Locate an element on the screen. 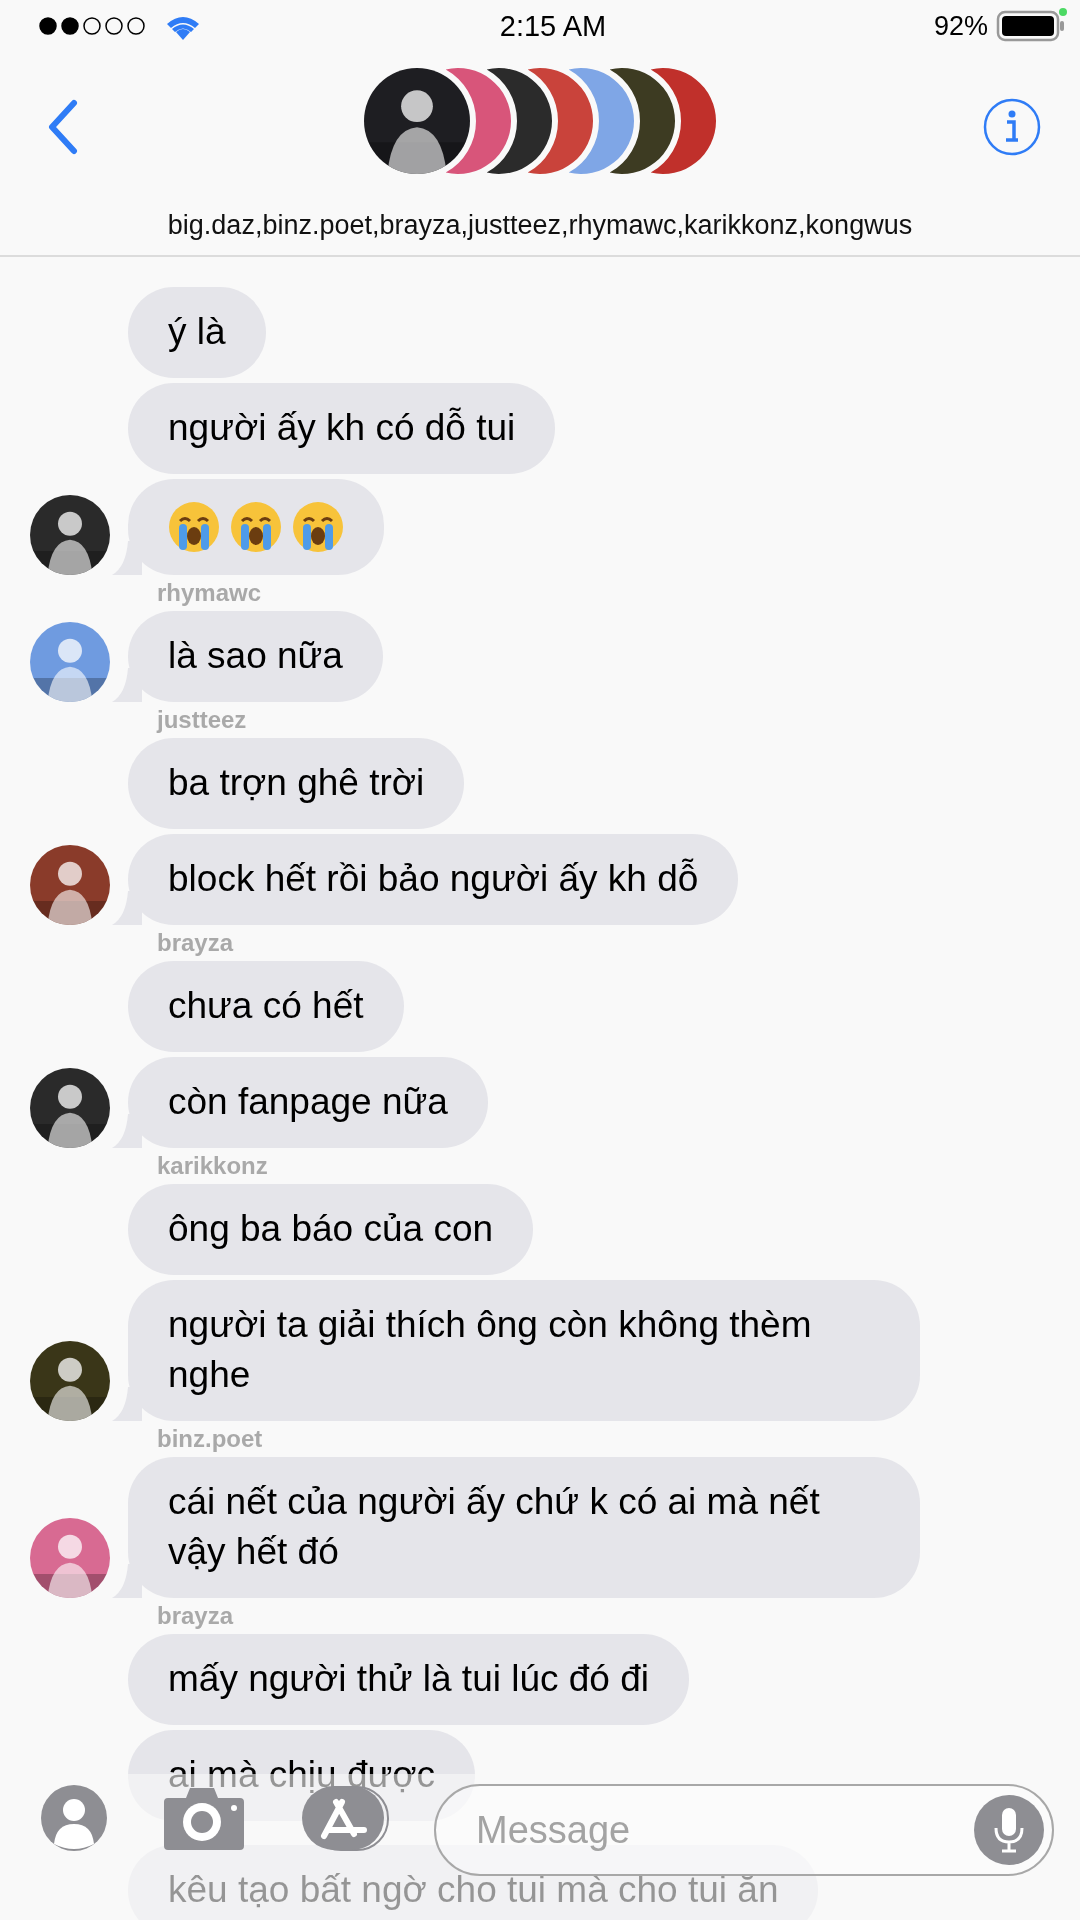 The width and height of the screenshot is (1080, 1920). back-button is located at coordinates (63, 127).